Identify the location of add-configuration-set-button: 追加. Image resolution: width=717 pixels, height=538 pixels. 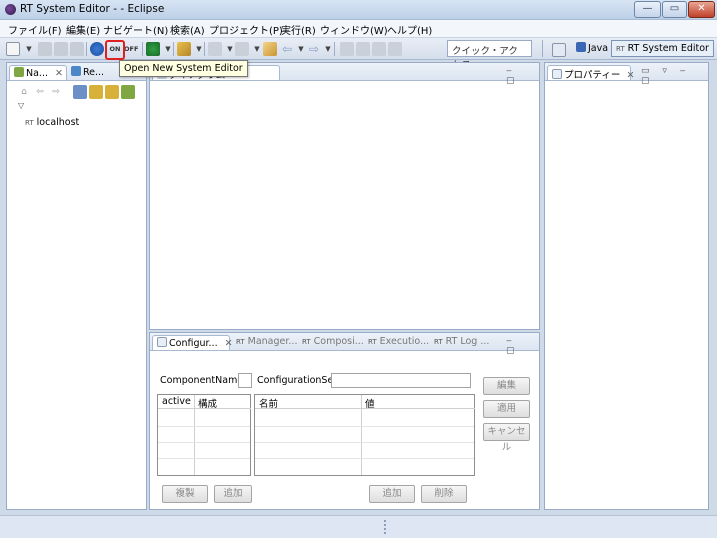
(233, 494).